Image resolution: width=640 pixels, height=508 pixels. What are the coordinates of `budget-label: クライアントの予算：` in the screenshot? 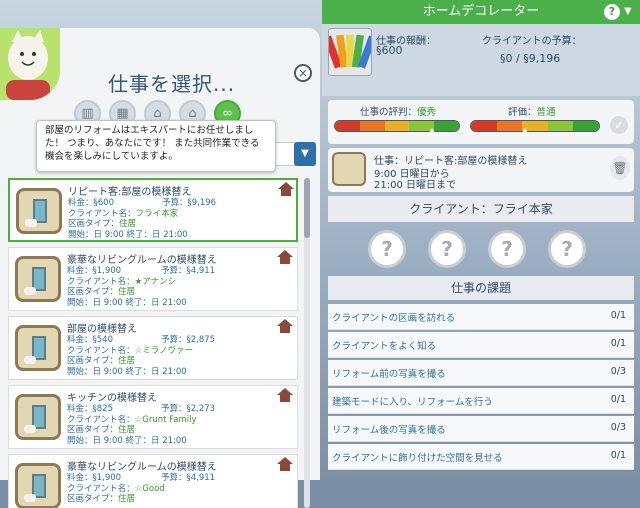 It's located at (532, 41).